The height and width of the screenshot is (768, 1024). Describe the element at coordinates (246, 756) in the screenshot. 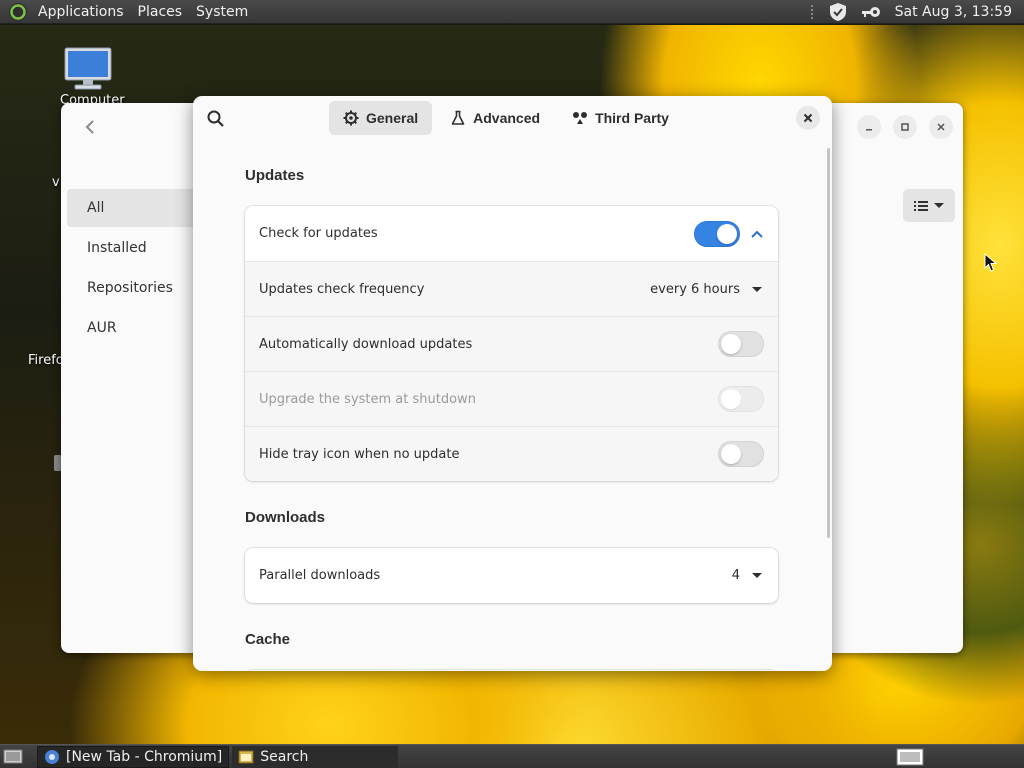

I see `search-window-icon` at that location.